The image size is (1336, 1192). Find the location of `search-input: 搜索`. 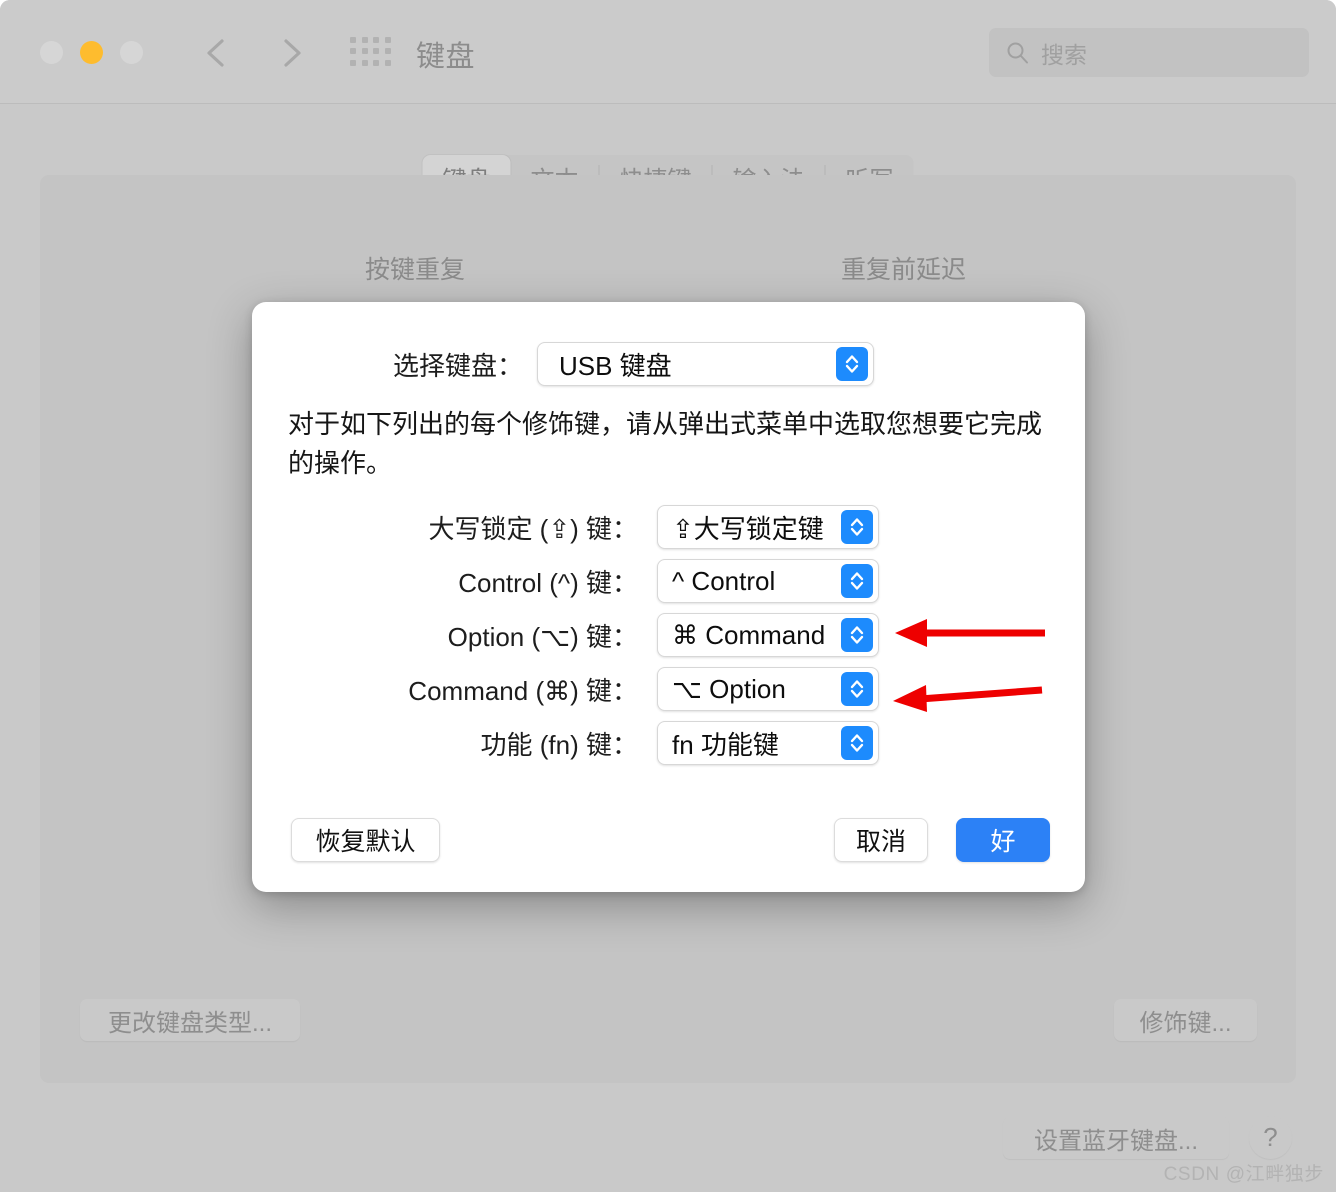

search-input: 搜索 is located at coordinates (1149, 52).